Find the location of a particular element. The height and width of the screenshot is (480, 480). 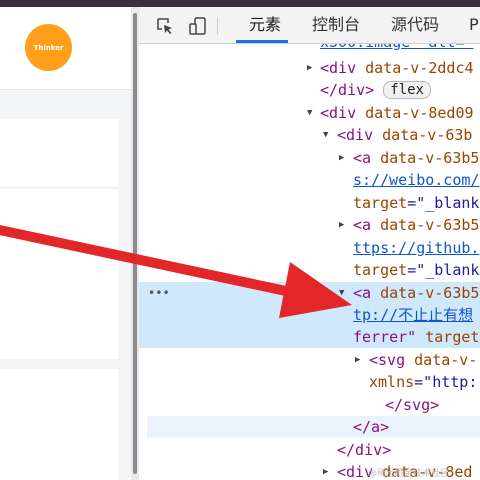

dom-link: tp://不止止有想 is located at coordinates (413, 315).